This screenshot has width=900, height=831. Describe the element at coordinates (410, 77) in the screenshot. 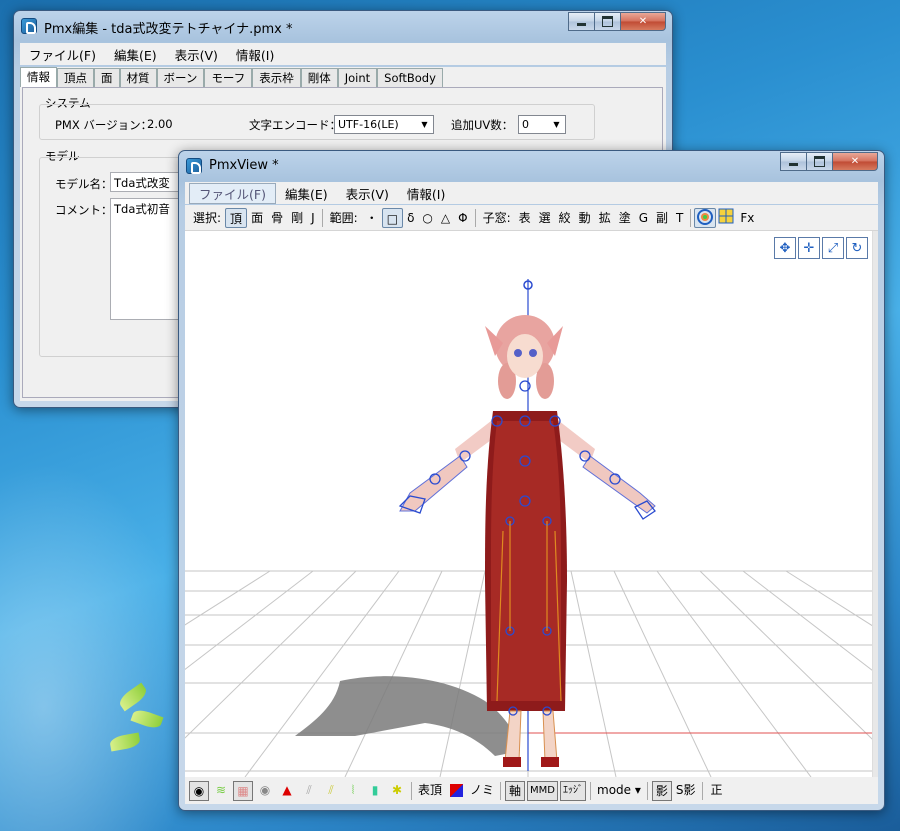

I see `tab-softbody: SoftBody` at that location.